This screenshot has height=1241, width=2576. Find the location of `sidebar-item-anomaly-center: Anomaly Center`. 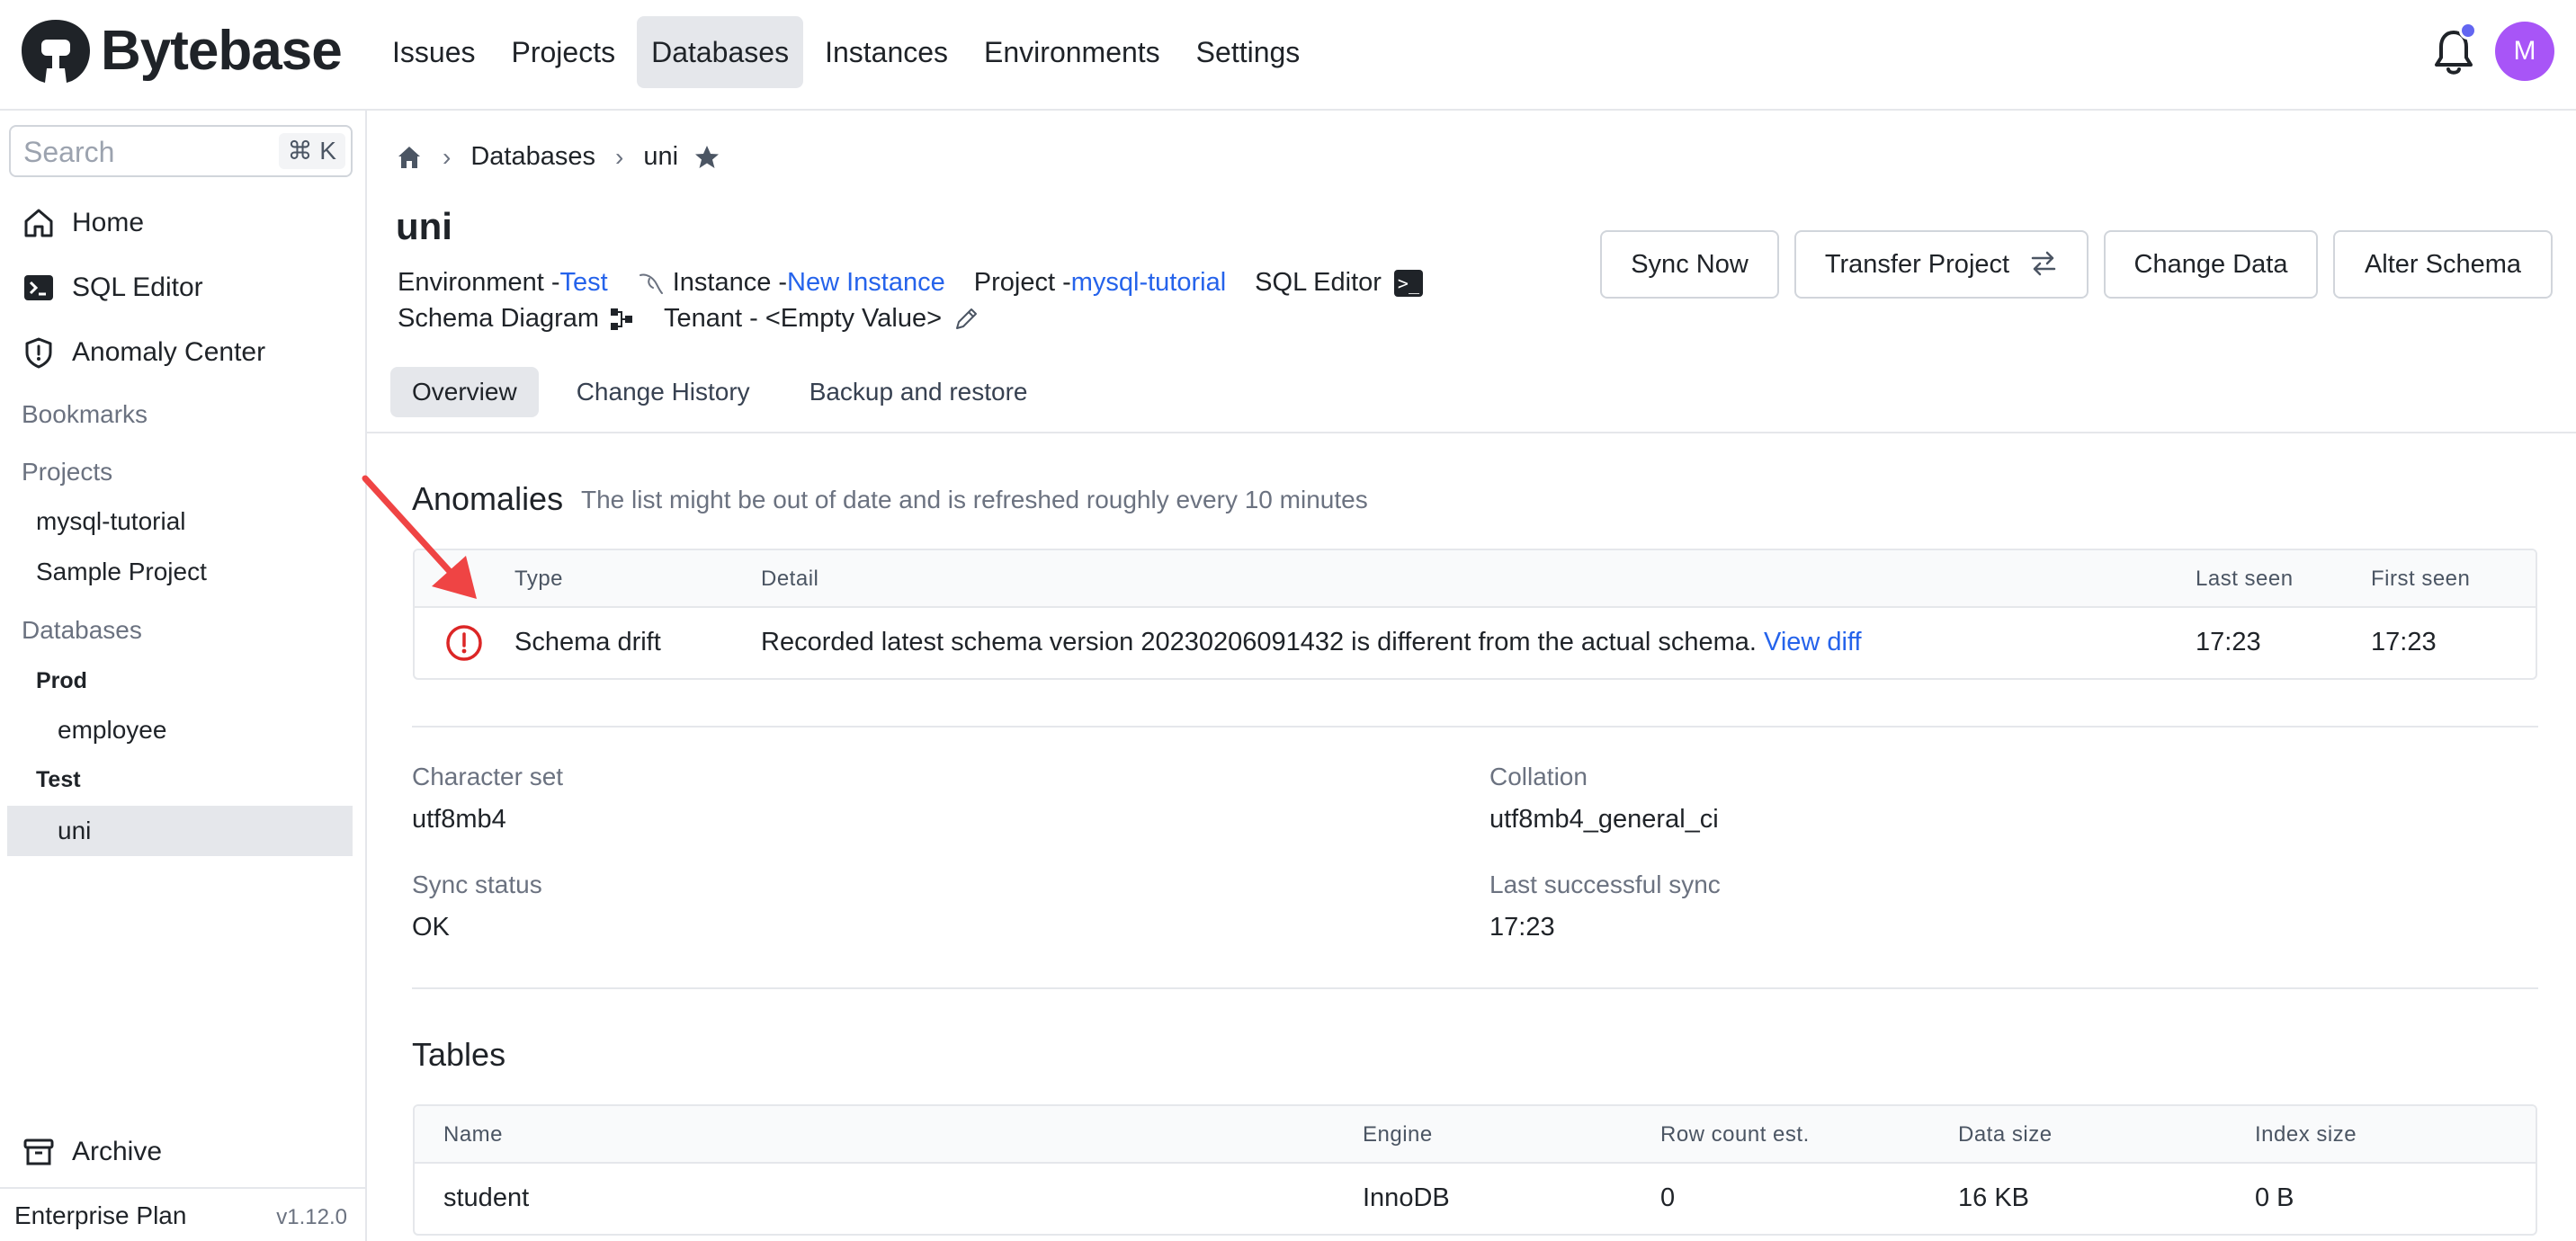

sidebar-item-anomaly-center: Anomaly Center is located at coordinates (143, 352).